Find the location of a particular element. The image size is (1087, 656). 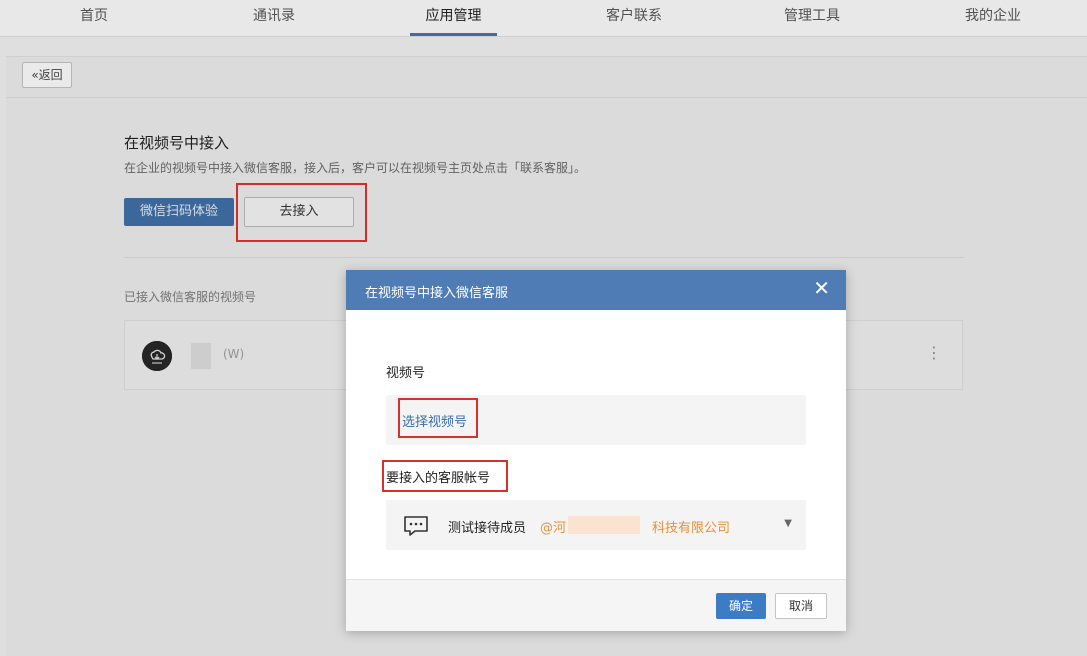

chat-bubble-icon is located at coordinates (416, 526).